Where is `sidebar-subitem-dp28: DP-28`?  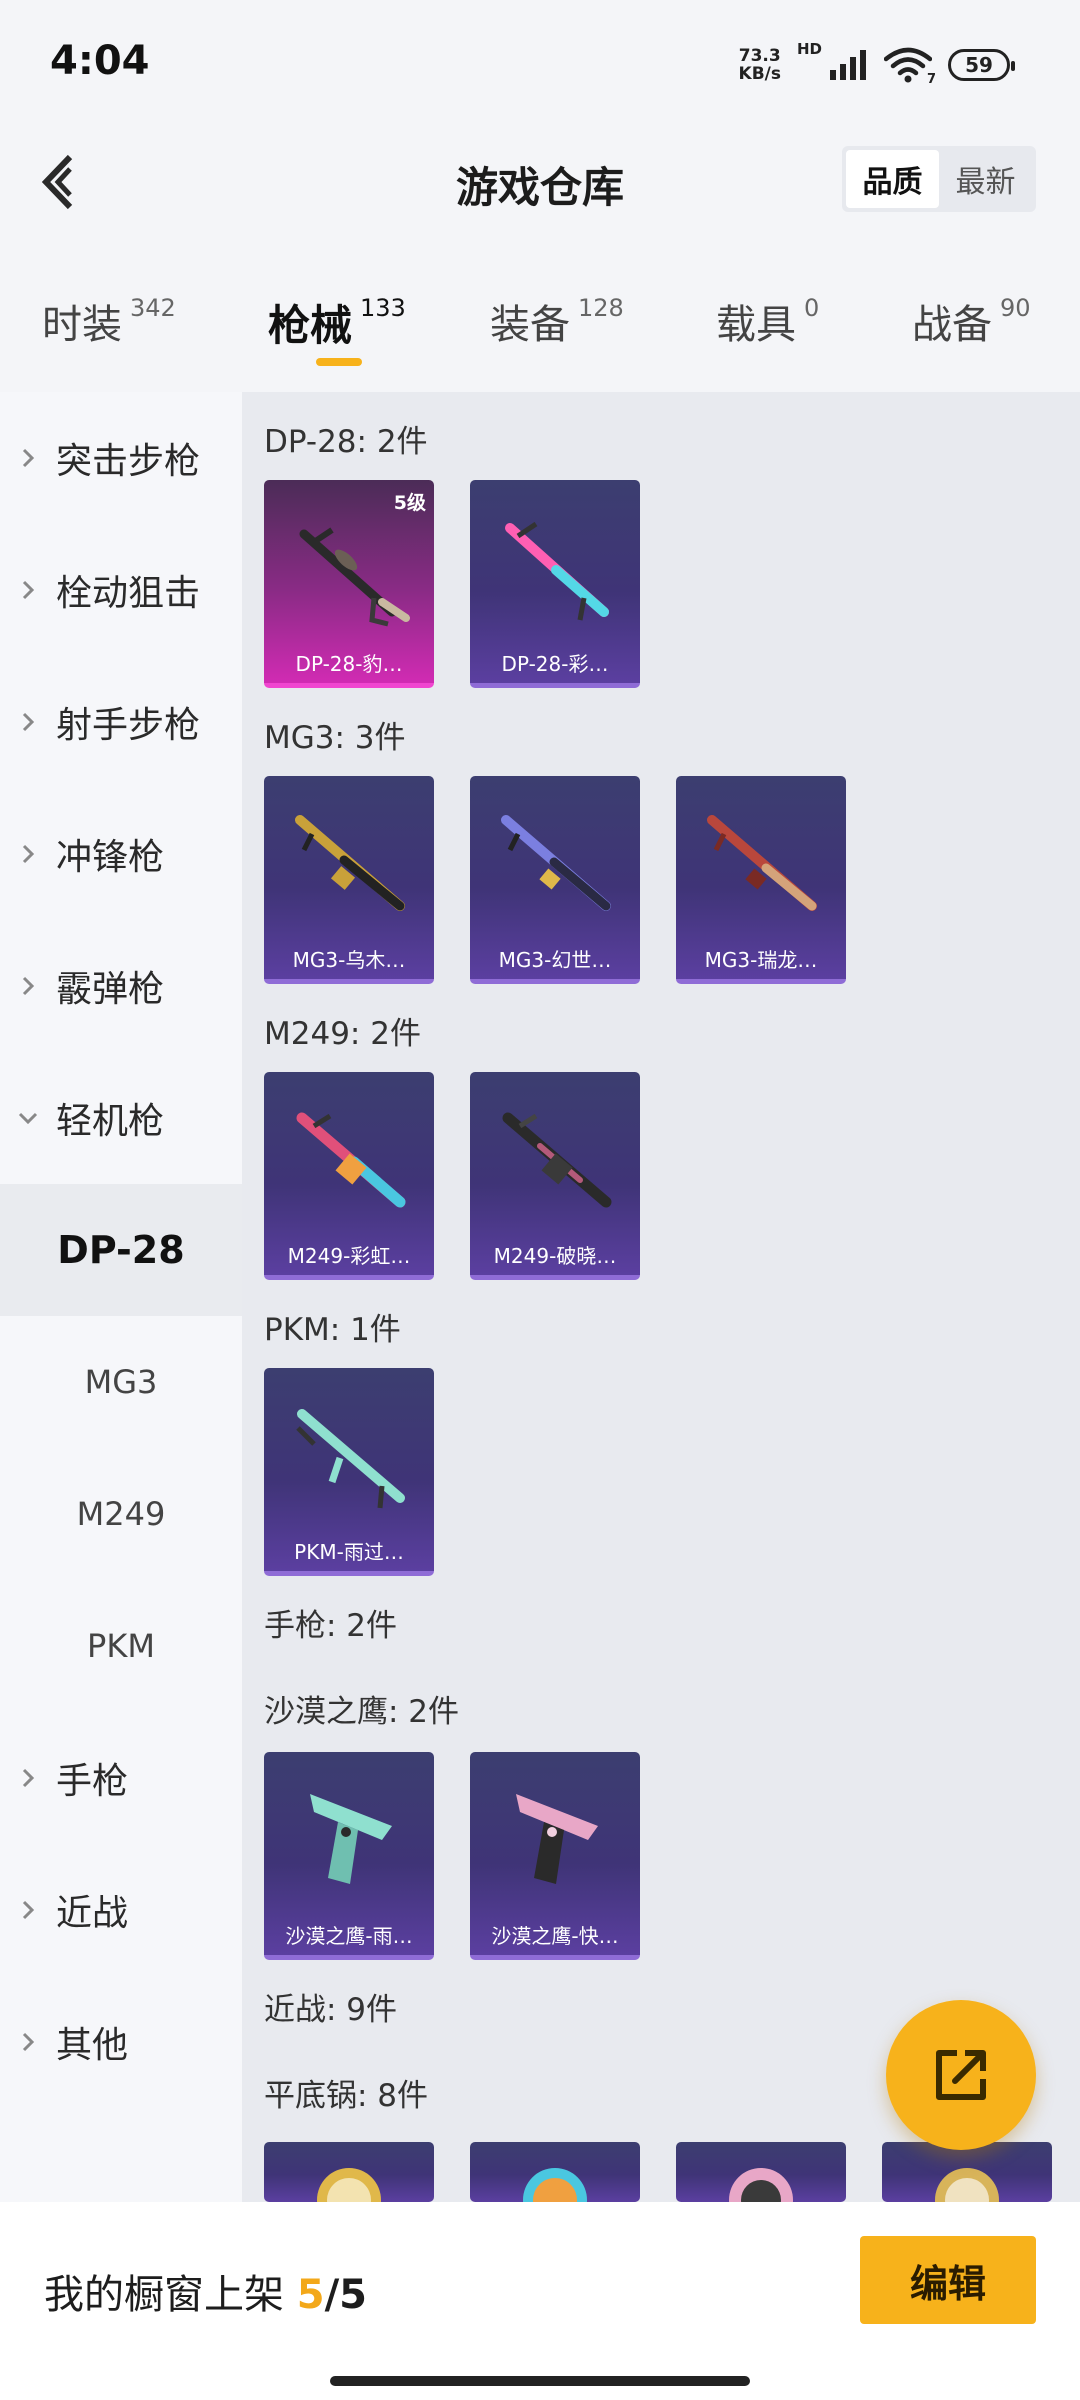 sidebar-subitem-dp28: DP-28 is located at coordinates (121, 1250).